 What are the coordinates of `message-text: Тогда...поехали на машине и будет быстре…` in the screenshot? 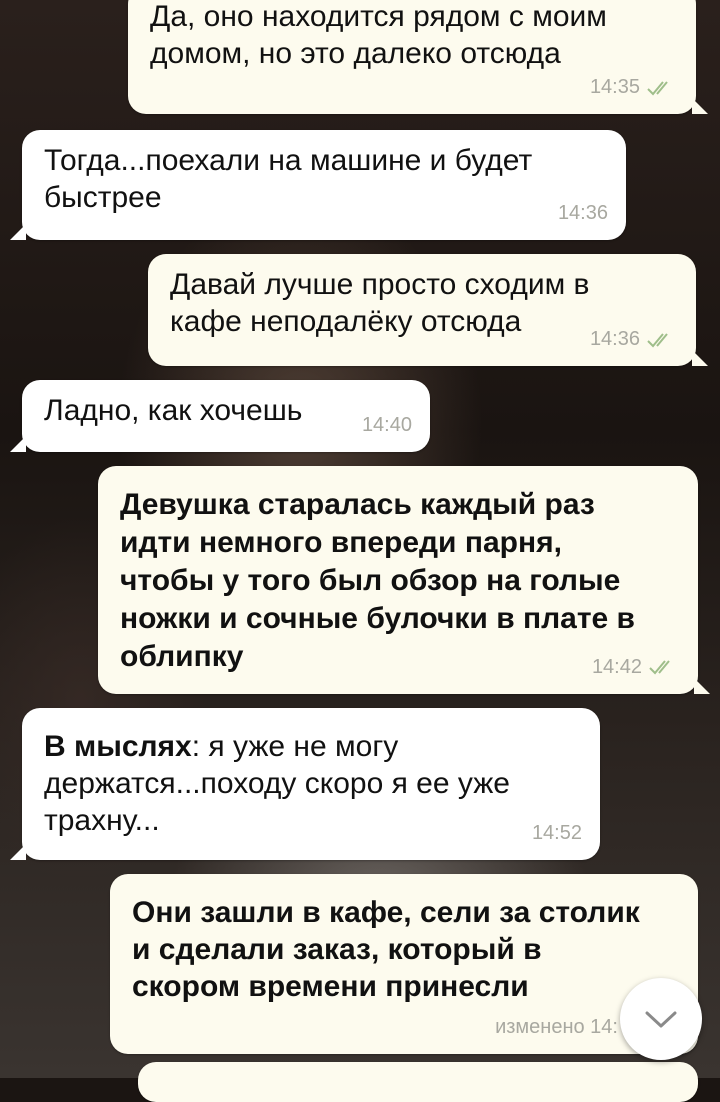 It's located at (288, 179).